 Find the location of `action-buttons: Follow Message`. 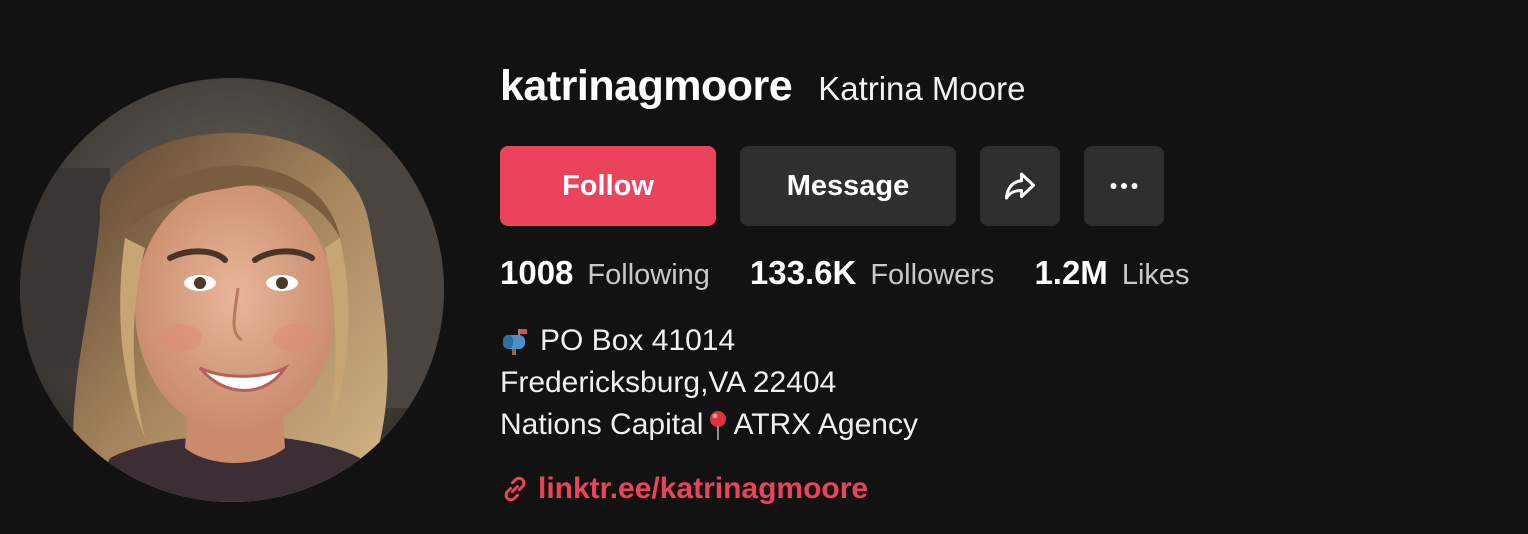

action-buttons: Follow Message is located at coordinates (990, 186).